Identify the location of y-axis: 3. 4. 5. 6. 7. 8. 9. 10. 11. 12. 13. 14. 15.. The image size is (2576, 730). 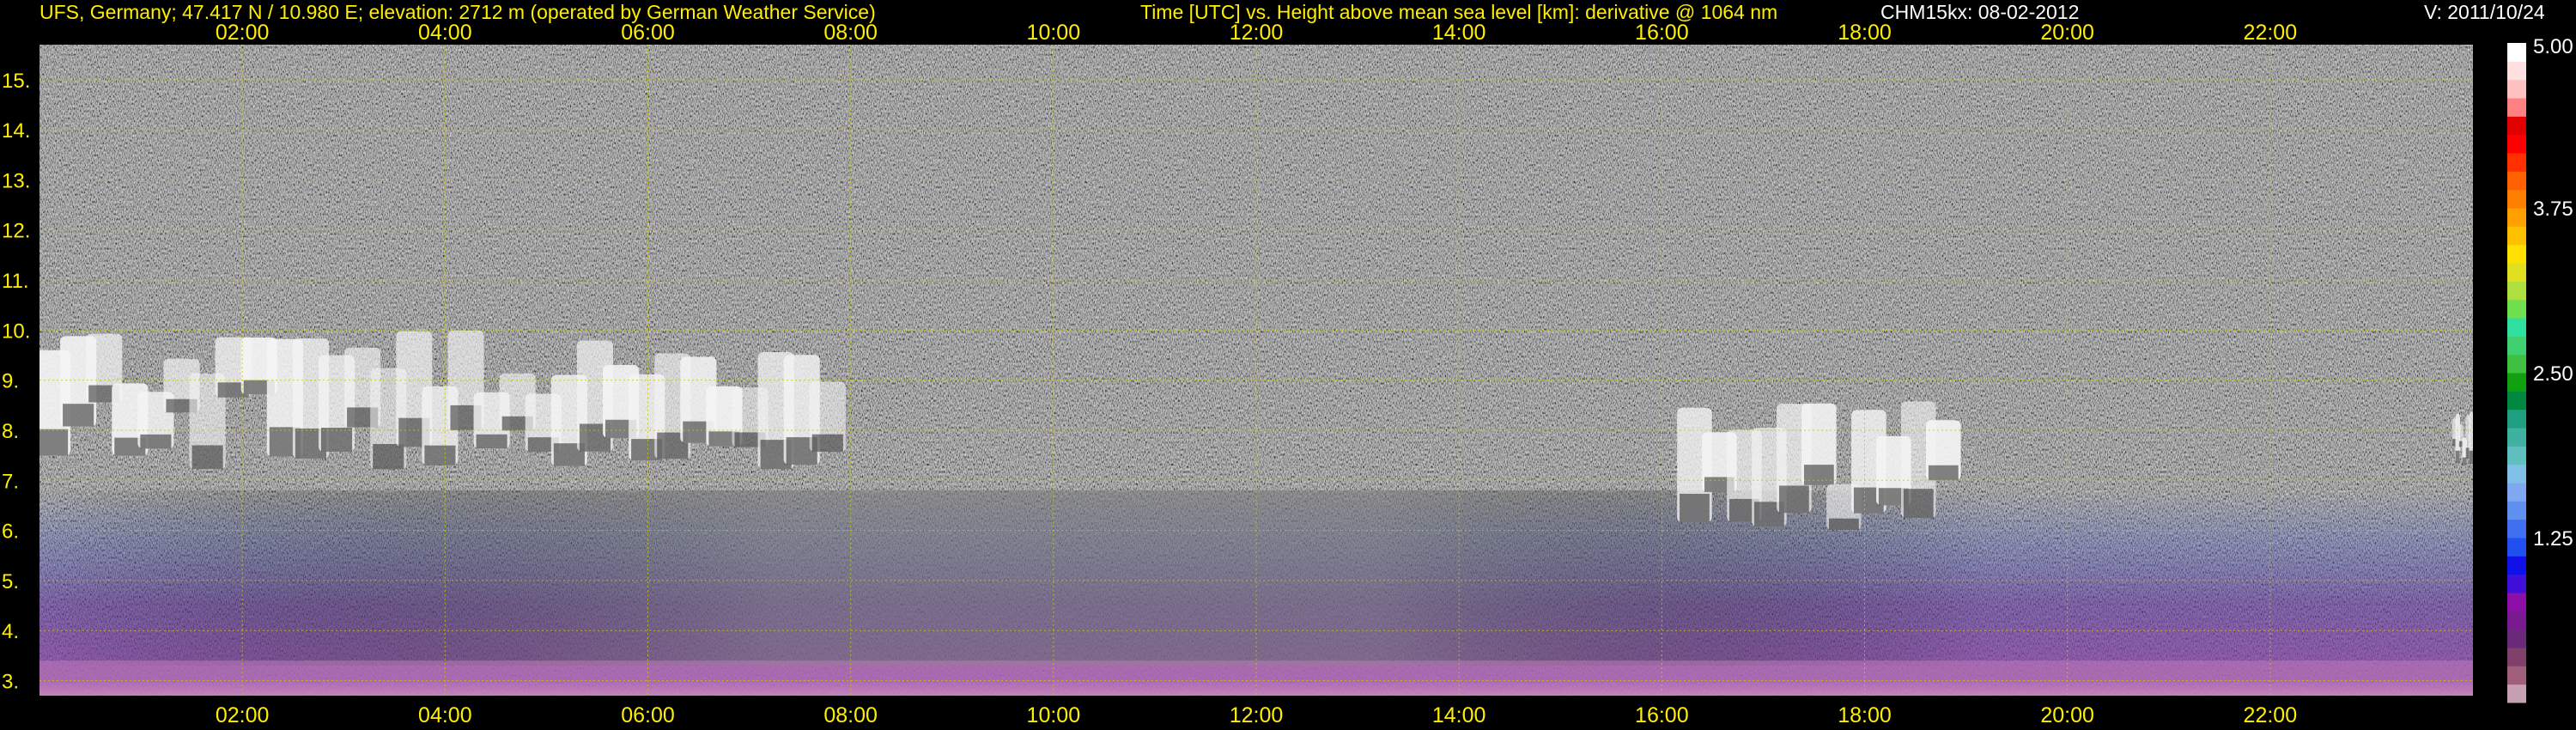
(16, 382).